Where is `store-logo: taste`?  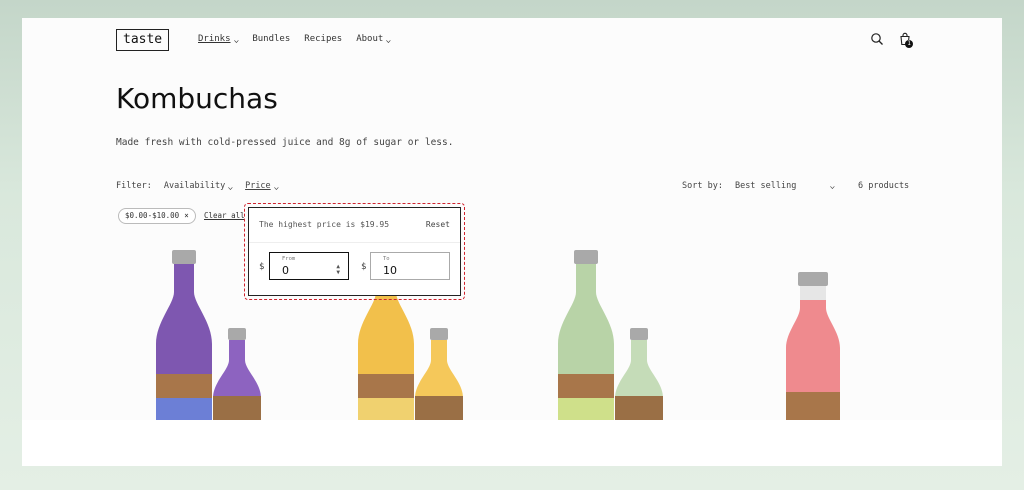 store-logo: taste is located at coordinates (143, 40).